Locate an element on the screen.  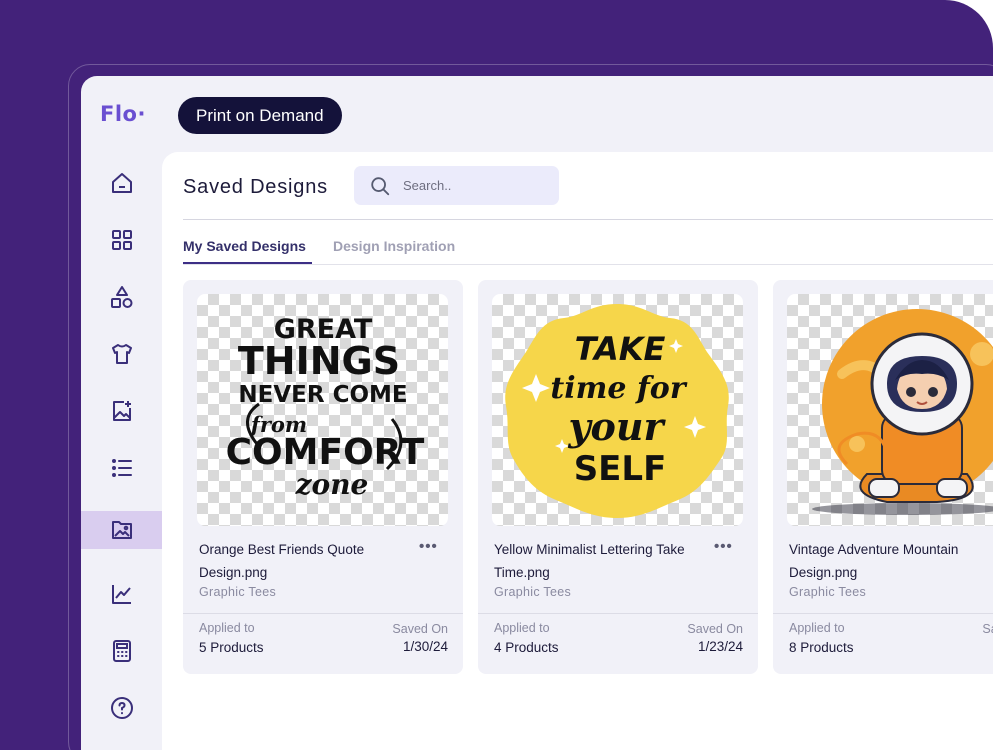
nav-calculator is located at coordinates (121, 651).